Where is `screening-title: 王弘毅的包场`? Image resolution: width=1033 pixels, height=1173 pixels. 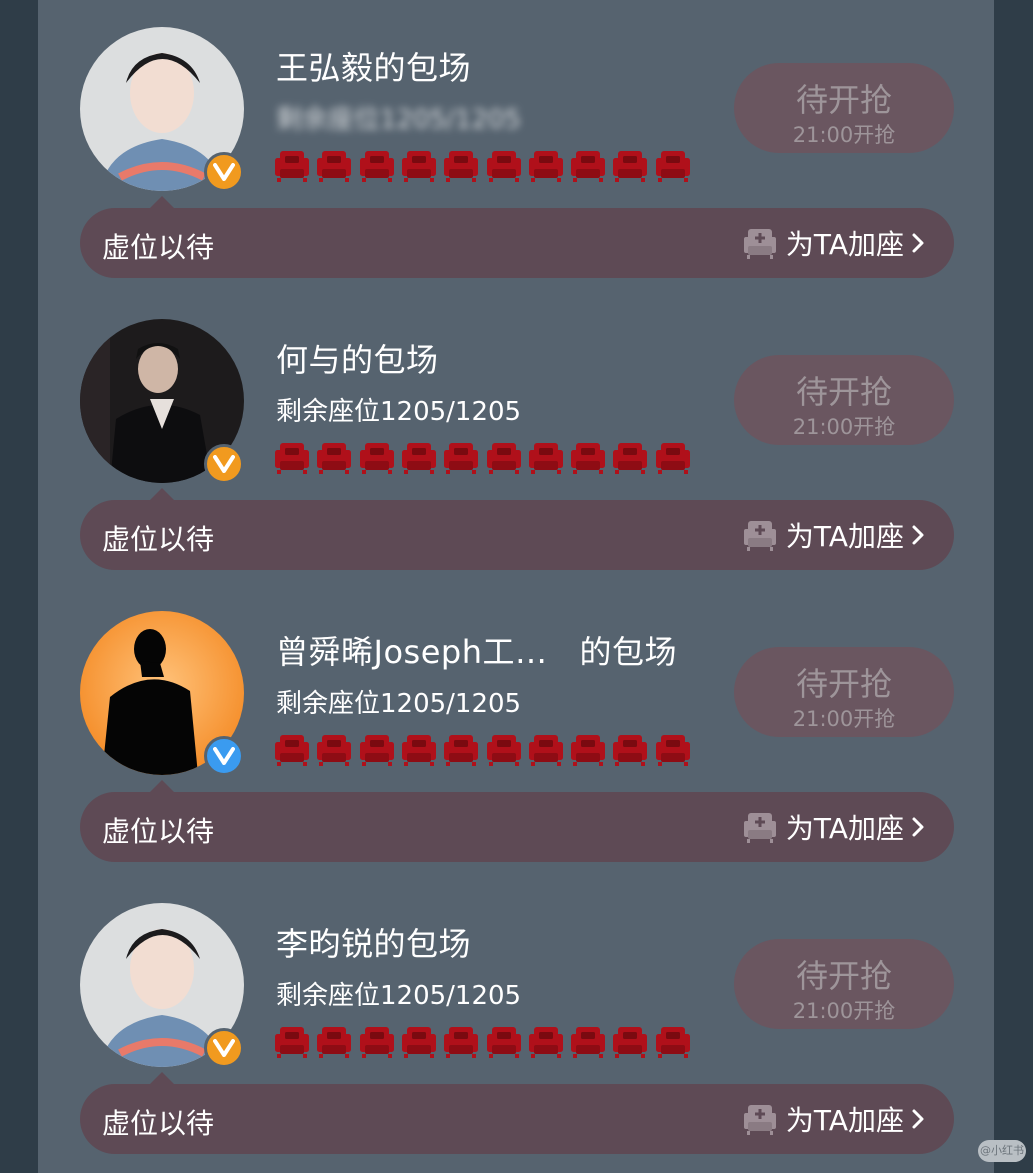
screening-title: 王弘毅的包场 is located at coordinates (373, 66).